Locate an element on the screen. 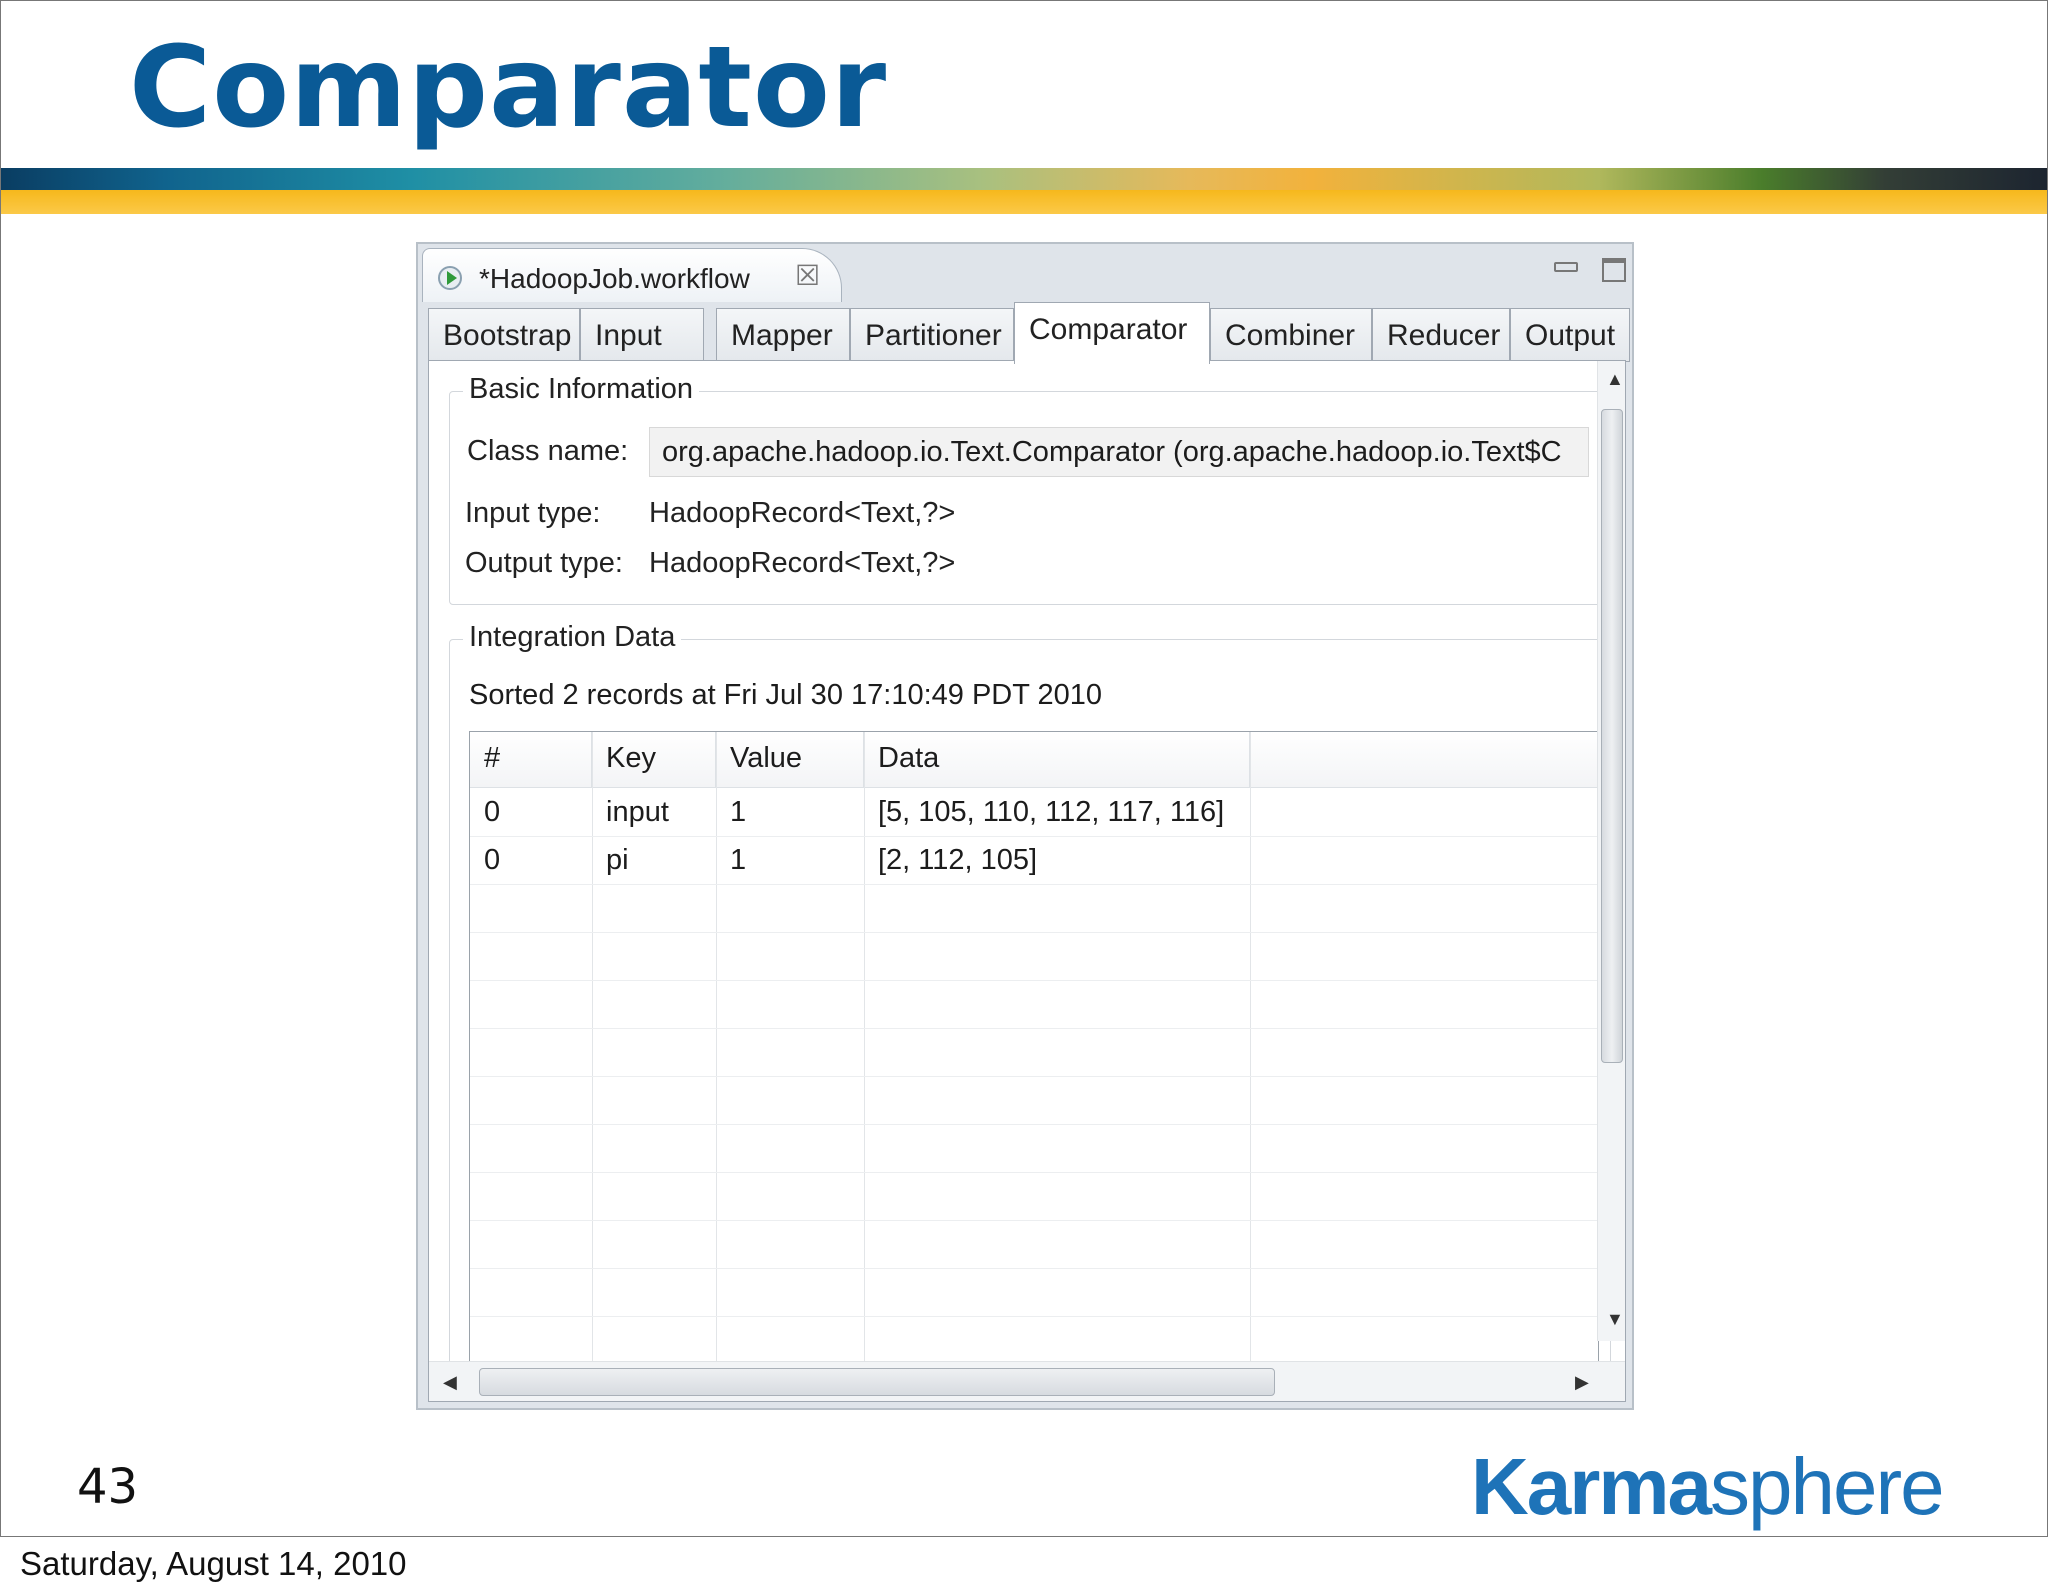 The image size is (2048, 1593). tab-mapper: Mapper is located at coordinates (783, 335).